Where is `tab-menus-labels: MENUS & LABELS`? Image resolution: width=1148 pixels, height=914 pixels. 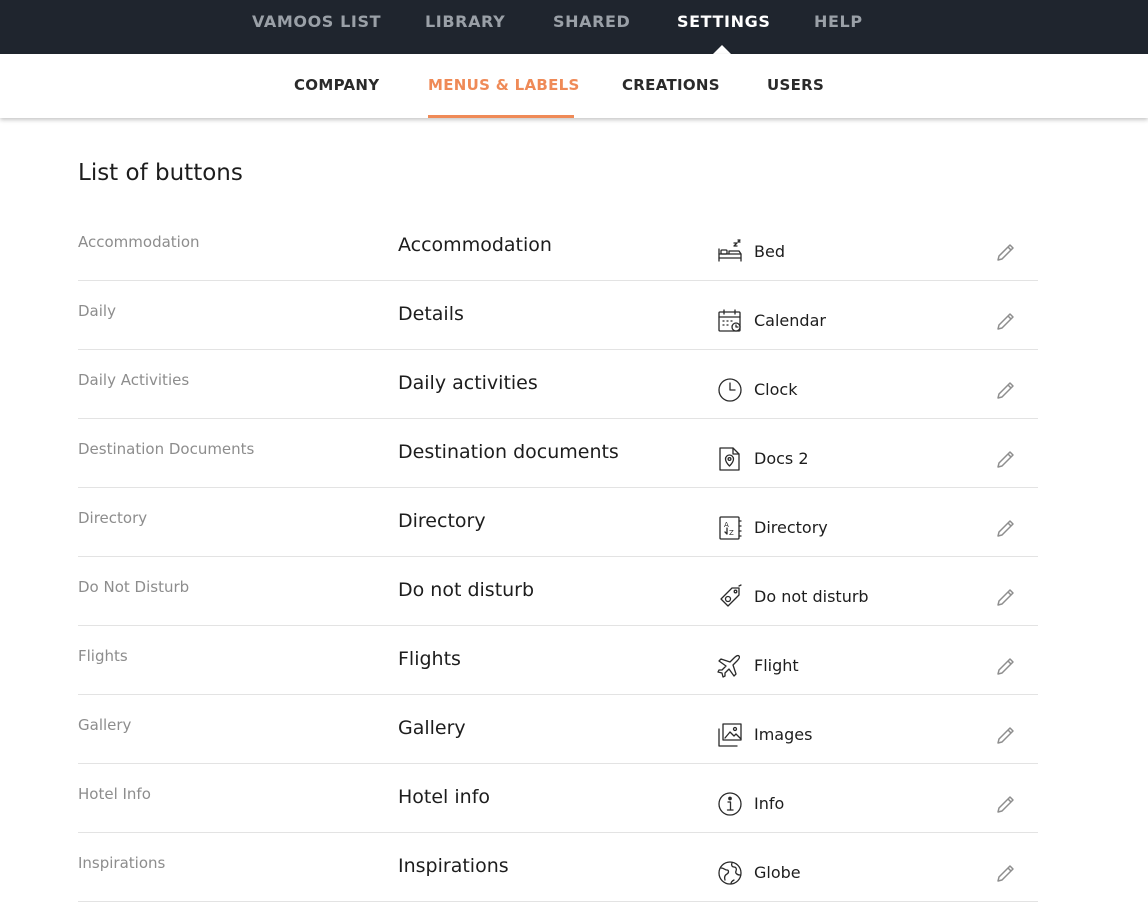
tab-menus-labels: MENUS & LABELS is located at coordinates (504, 85).